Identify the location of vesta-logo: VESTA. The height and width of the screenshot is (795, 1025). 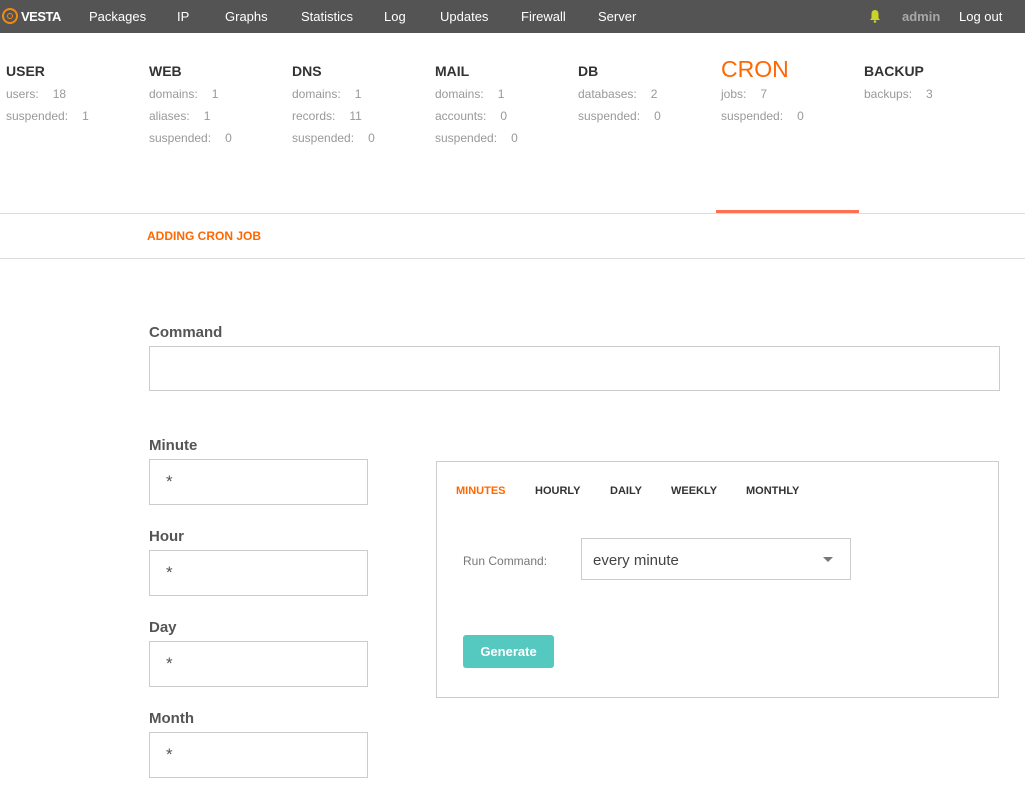
(31, 16).